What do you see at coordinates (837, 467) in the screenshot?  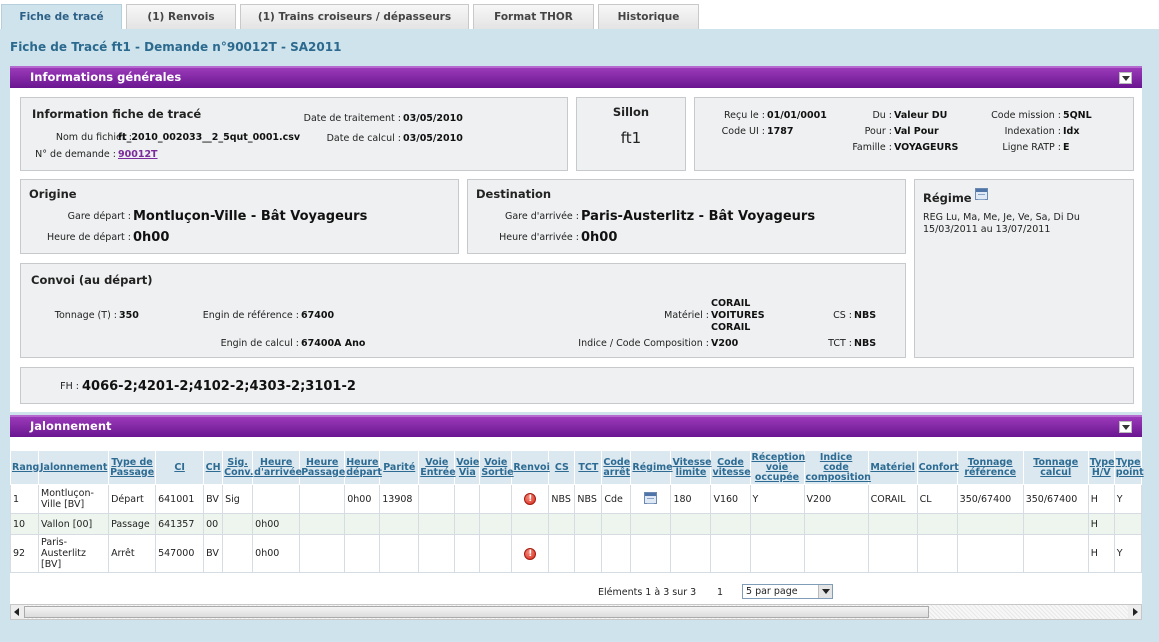 I see `column-header: Indice code composition` at bounding box center [837, 467].